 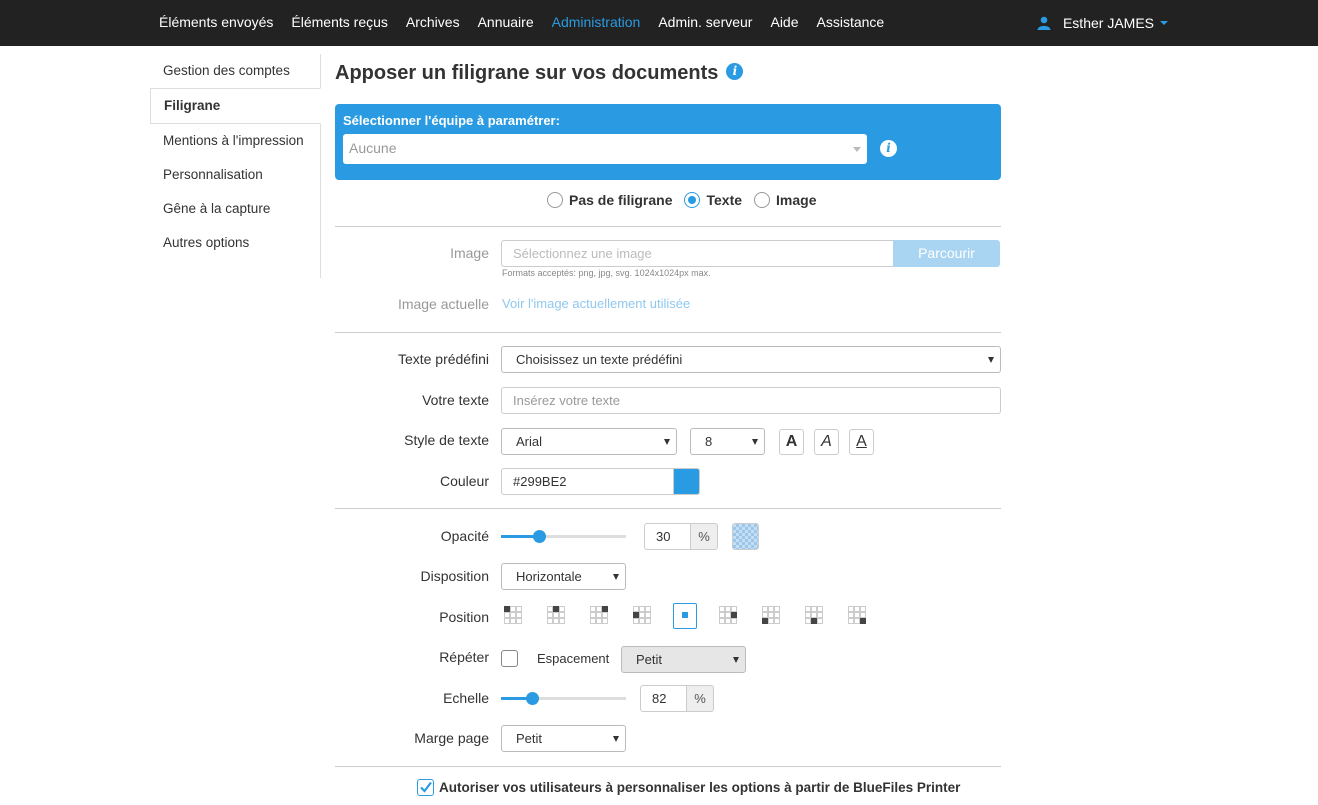 What do you see at coordinates (605, 149) in the screenshot?
I see `team-select: Aucune` at bounding box center [605, 149].